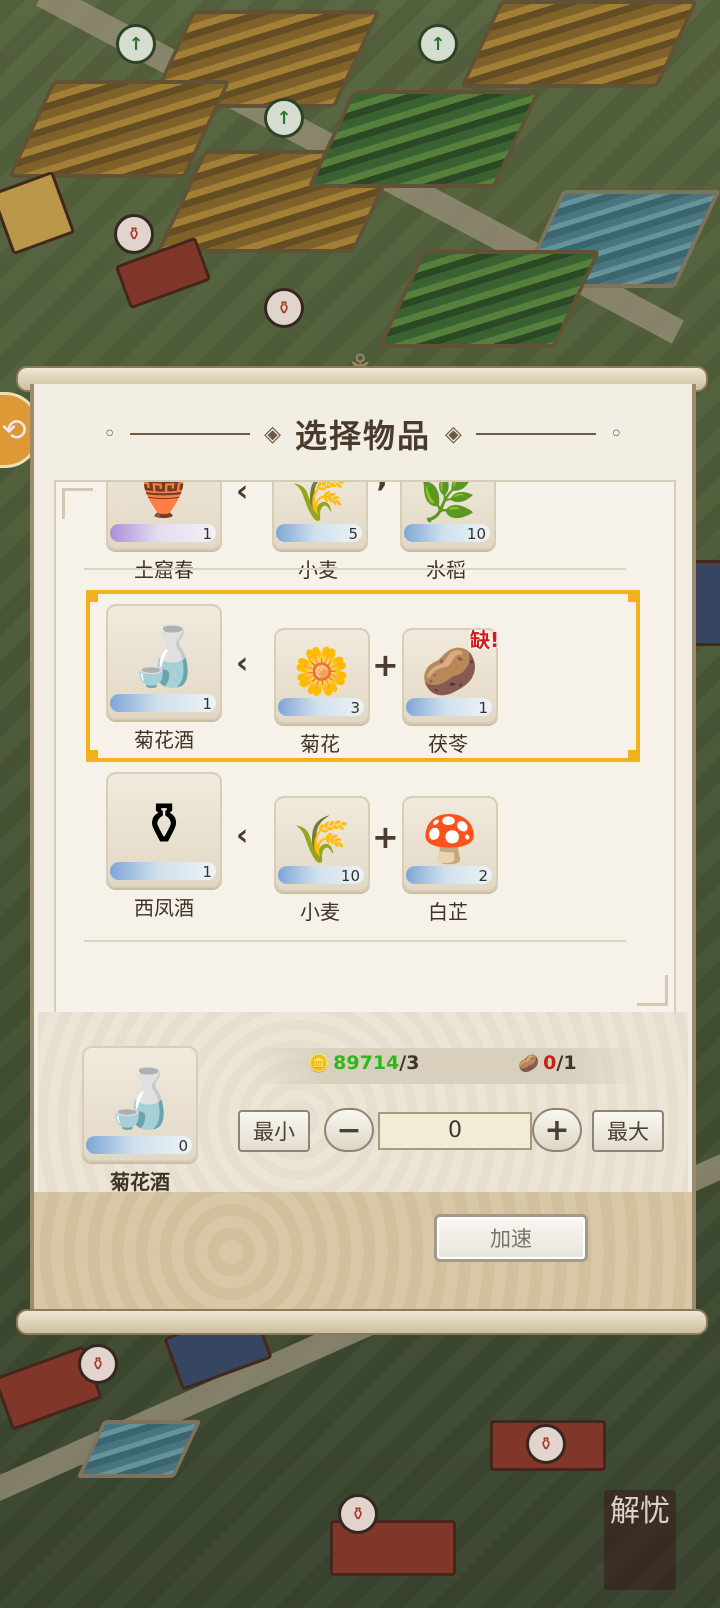 The image size is (720, 1608). I want to click on dialog-header: ◦ ◈ 选择物品 ◈ ◦, so click(363, 434).